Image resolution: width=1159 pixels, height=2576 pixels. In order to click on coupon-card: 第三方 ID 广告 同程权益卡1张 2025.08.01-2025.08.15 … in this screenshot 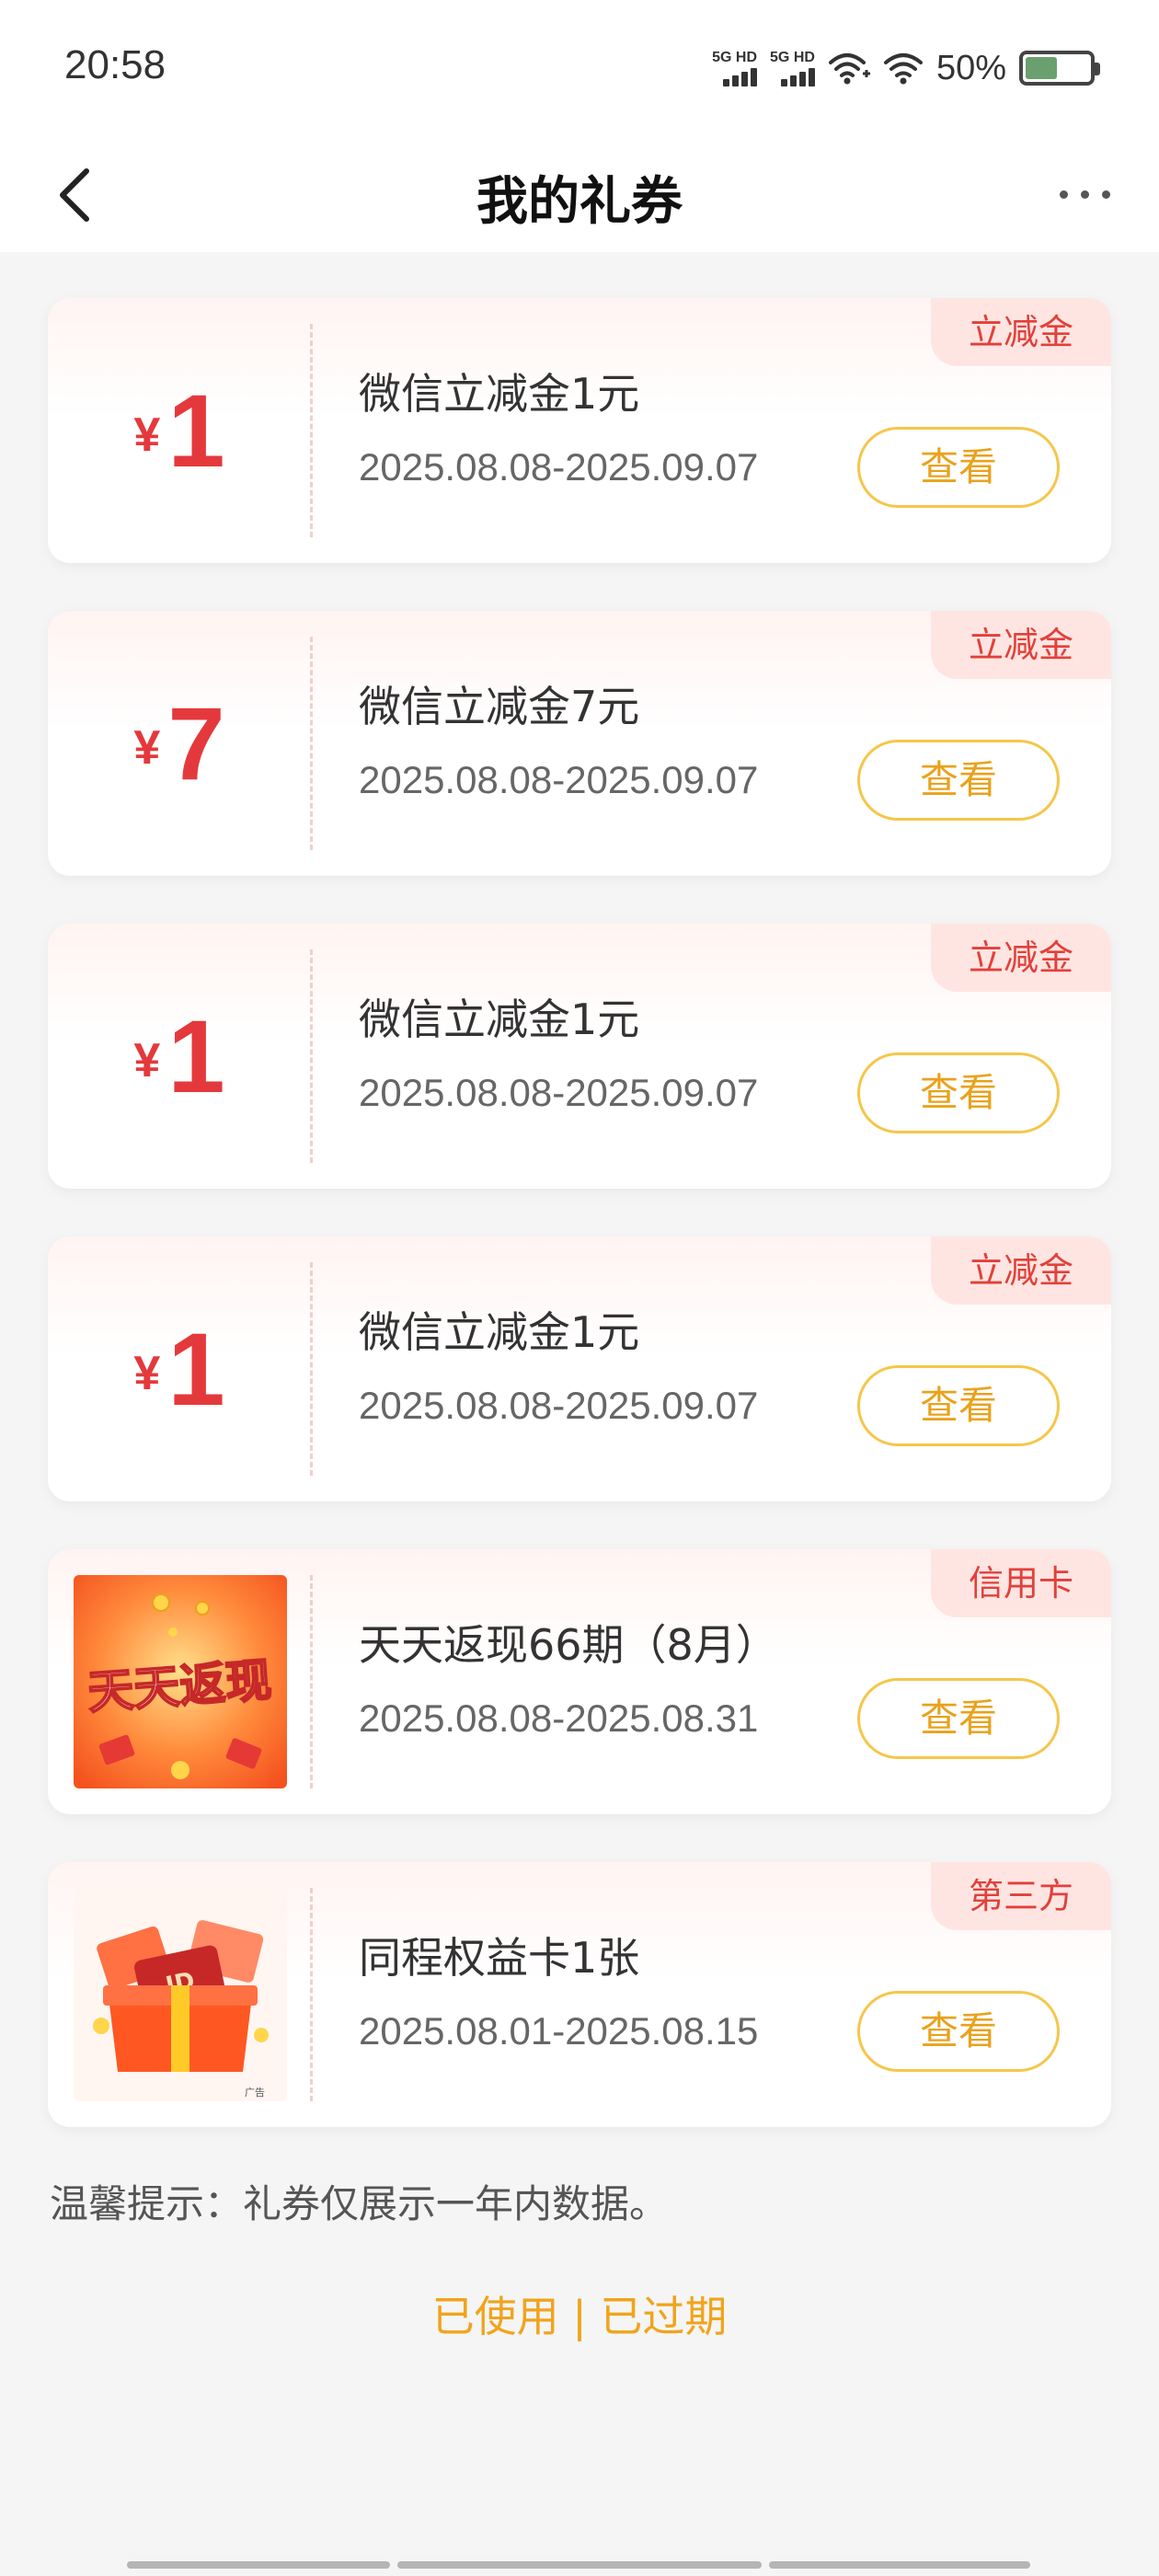, I will do `click(579, 1994)`.